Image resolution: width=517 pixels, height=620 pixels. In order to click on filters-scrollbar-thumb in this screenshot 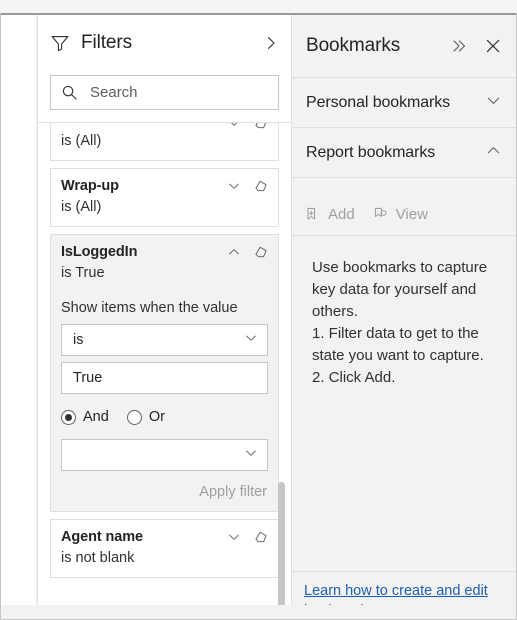, I will do `click(281, 543)`.